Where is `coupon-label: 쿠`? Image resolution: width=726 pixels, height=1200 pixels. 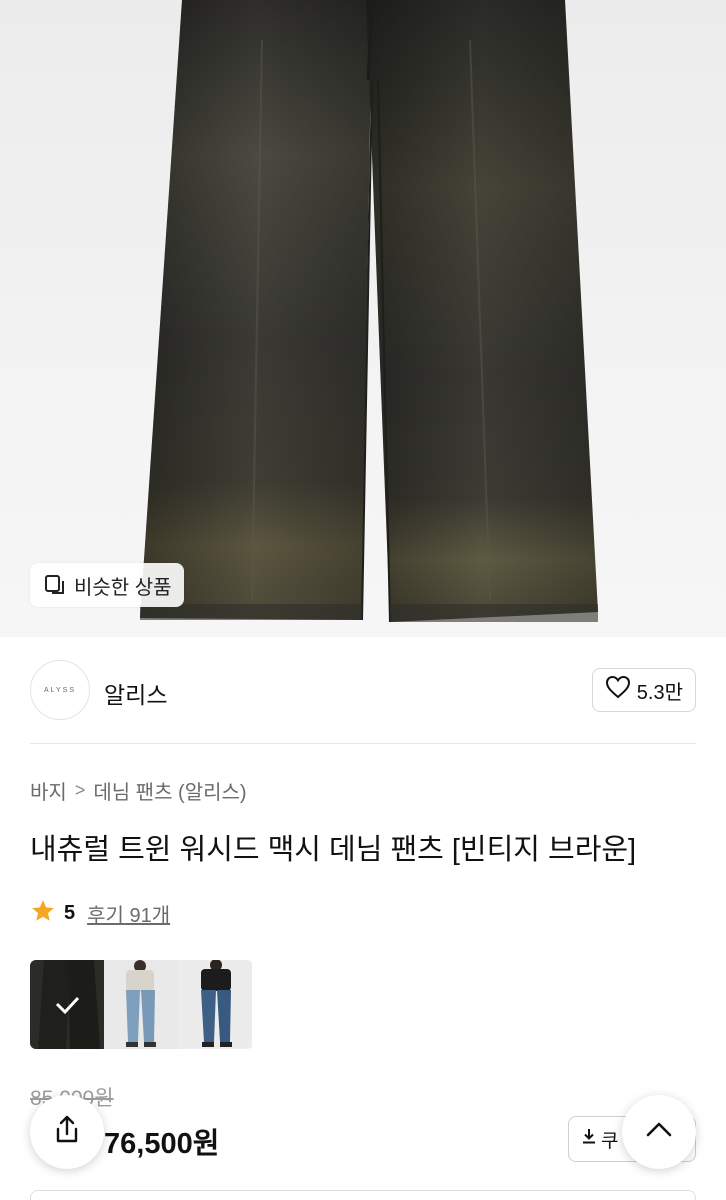
coupon-label: 쿠 is located at coordinates (610, 1141).